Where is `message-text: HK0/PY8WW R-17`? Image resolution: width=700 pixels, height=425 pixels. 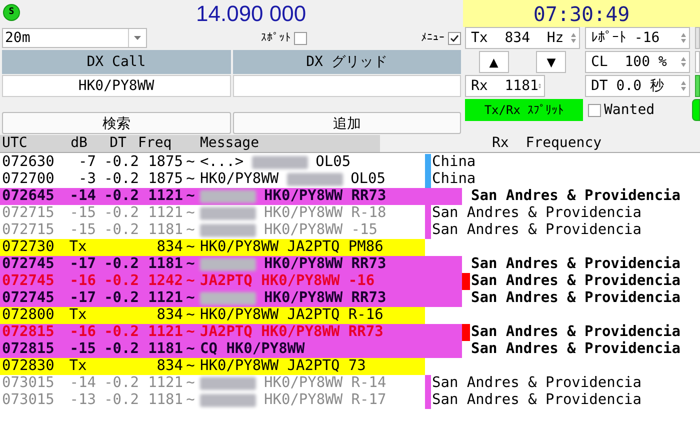
message-text: HK0/PY8WW R-17 is located at coordinates (325, 400).